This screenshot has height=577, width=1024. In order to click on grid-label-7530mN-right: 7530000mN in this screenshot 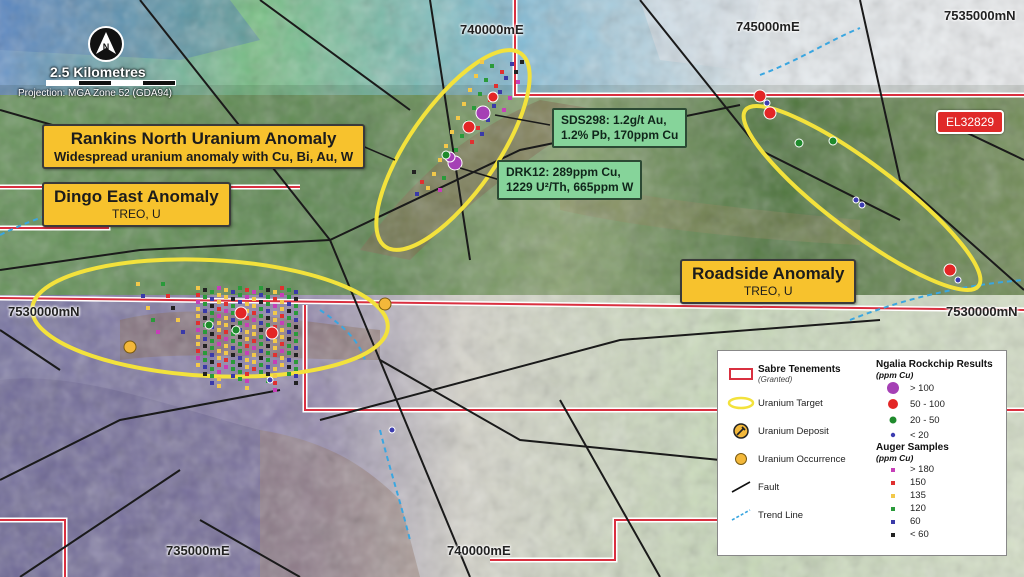, I will do `click(982, 311)`.